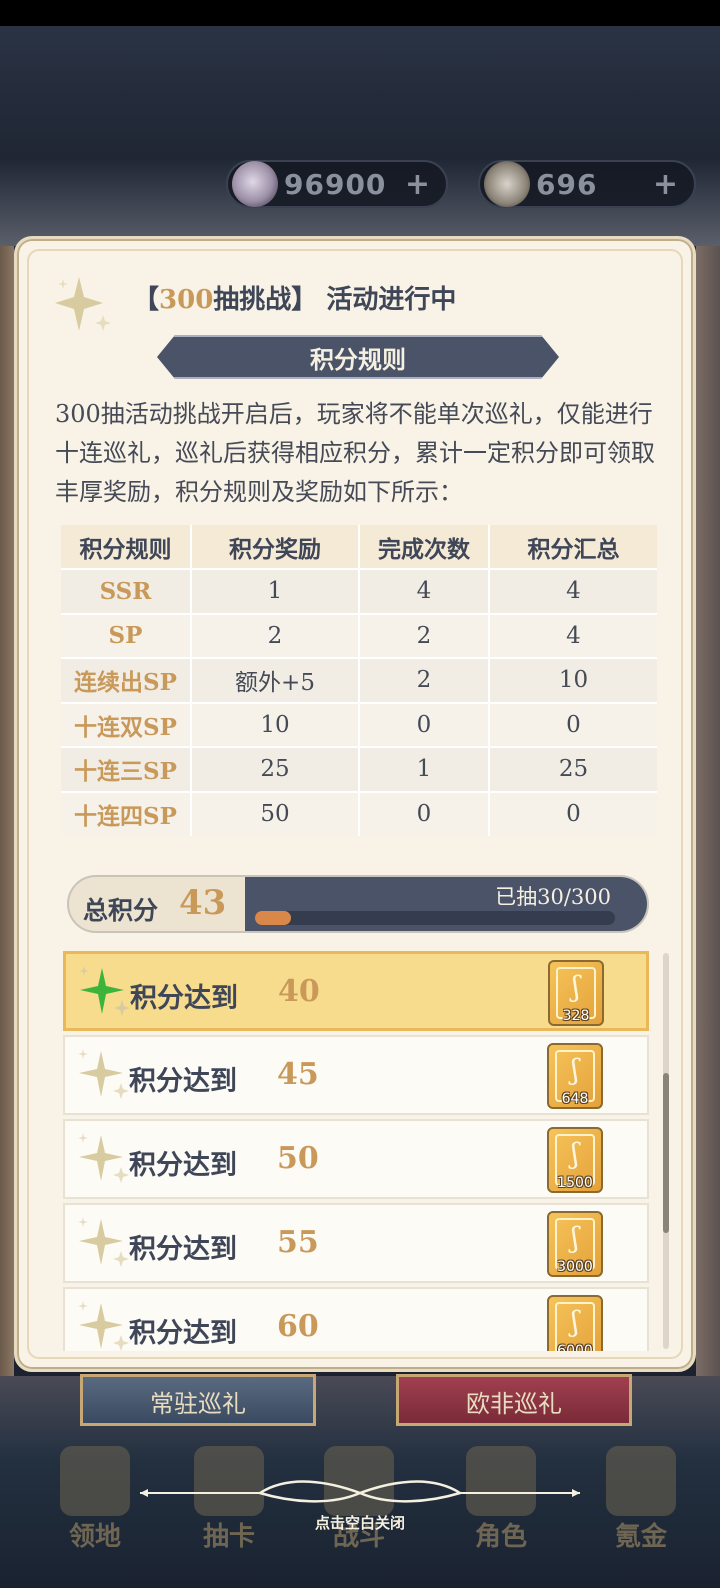 The width and height of the screenshot is (720, 1588). Describe the element at coordinates (573, 547) in the screenshot. I see `table-header: 积分汇总` at that location.